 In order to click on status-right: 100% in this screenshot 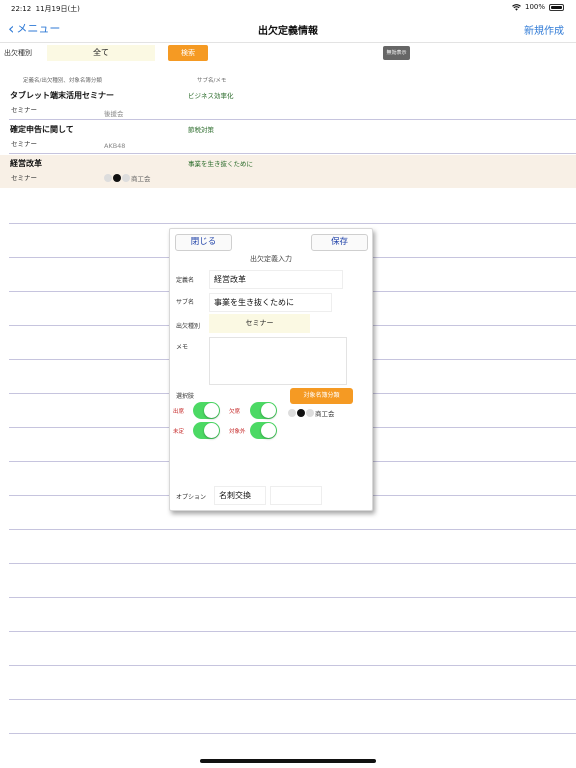, I will do `click(538, 7)`.